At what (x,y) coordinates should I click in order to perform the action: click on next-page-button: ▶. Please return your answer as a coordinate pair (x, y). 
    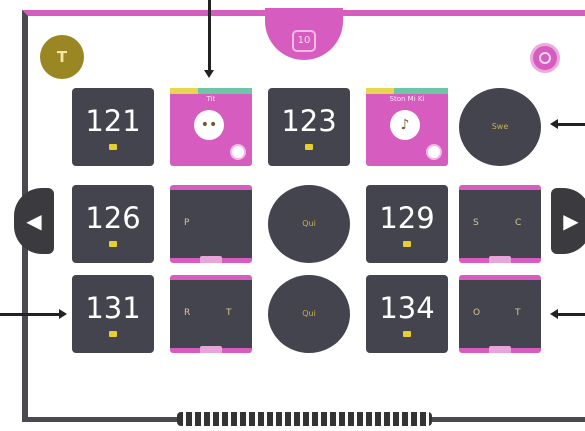
    Looking at the image, I should click on (568, 221).